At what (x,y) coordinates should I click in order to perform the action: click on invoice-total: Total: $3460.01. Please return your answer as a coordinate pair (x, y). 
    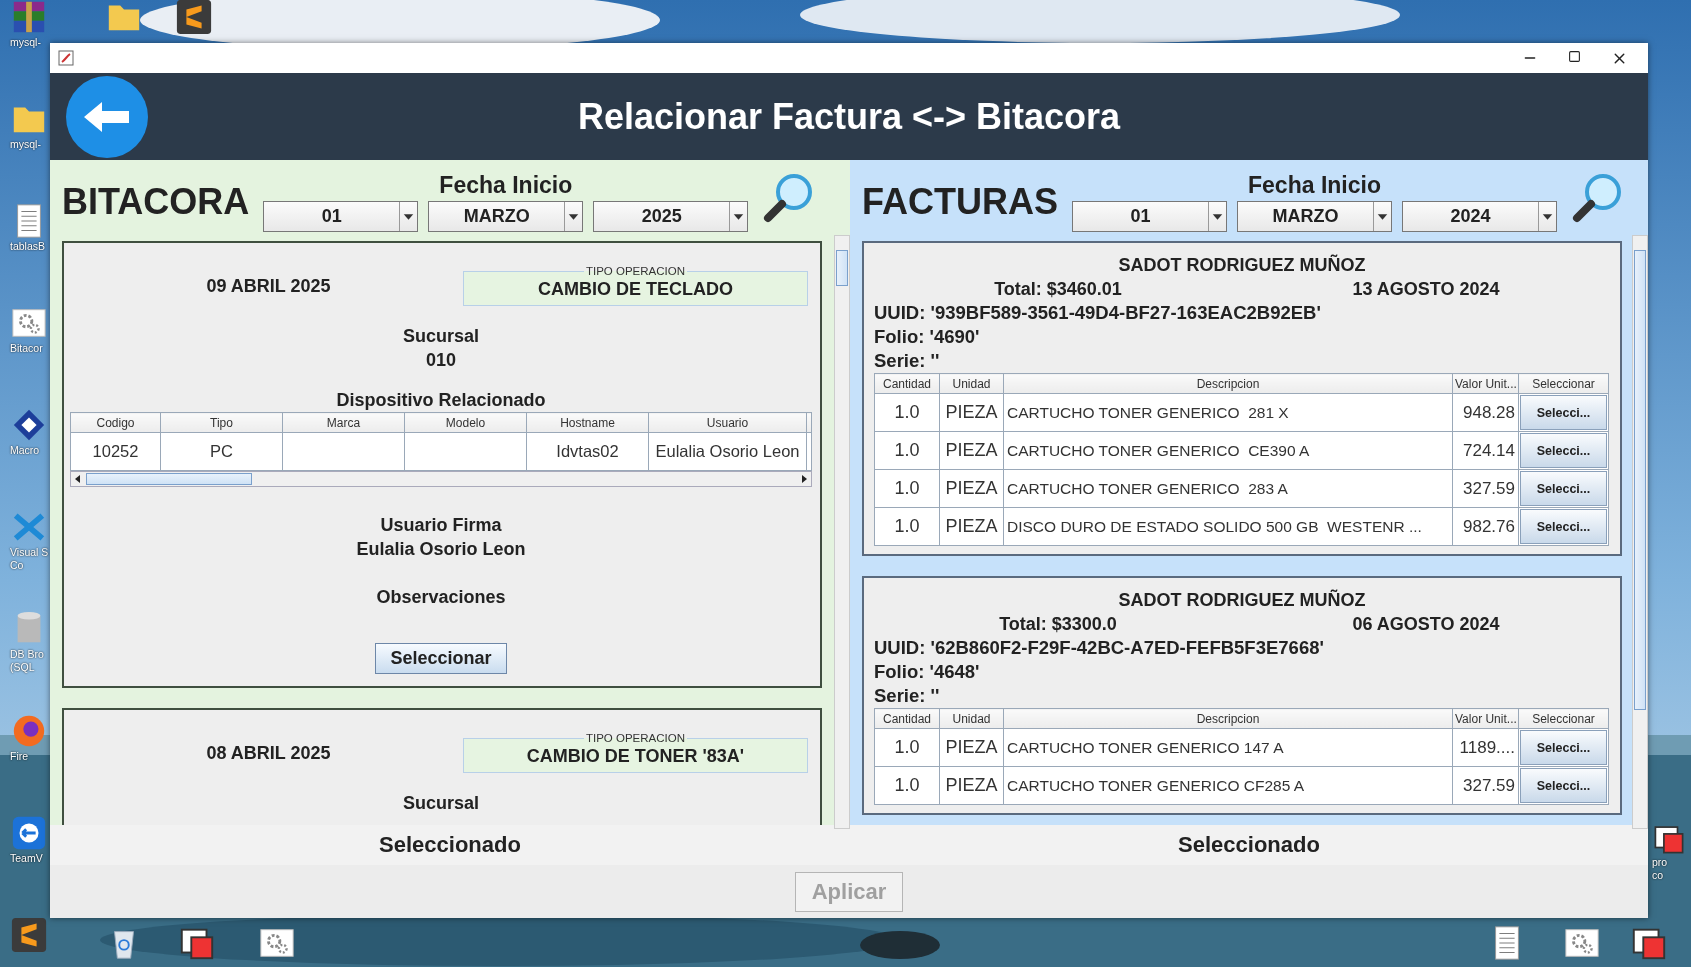
    Looking at the image, I should click on (1058, 289).